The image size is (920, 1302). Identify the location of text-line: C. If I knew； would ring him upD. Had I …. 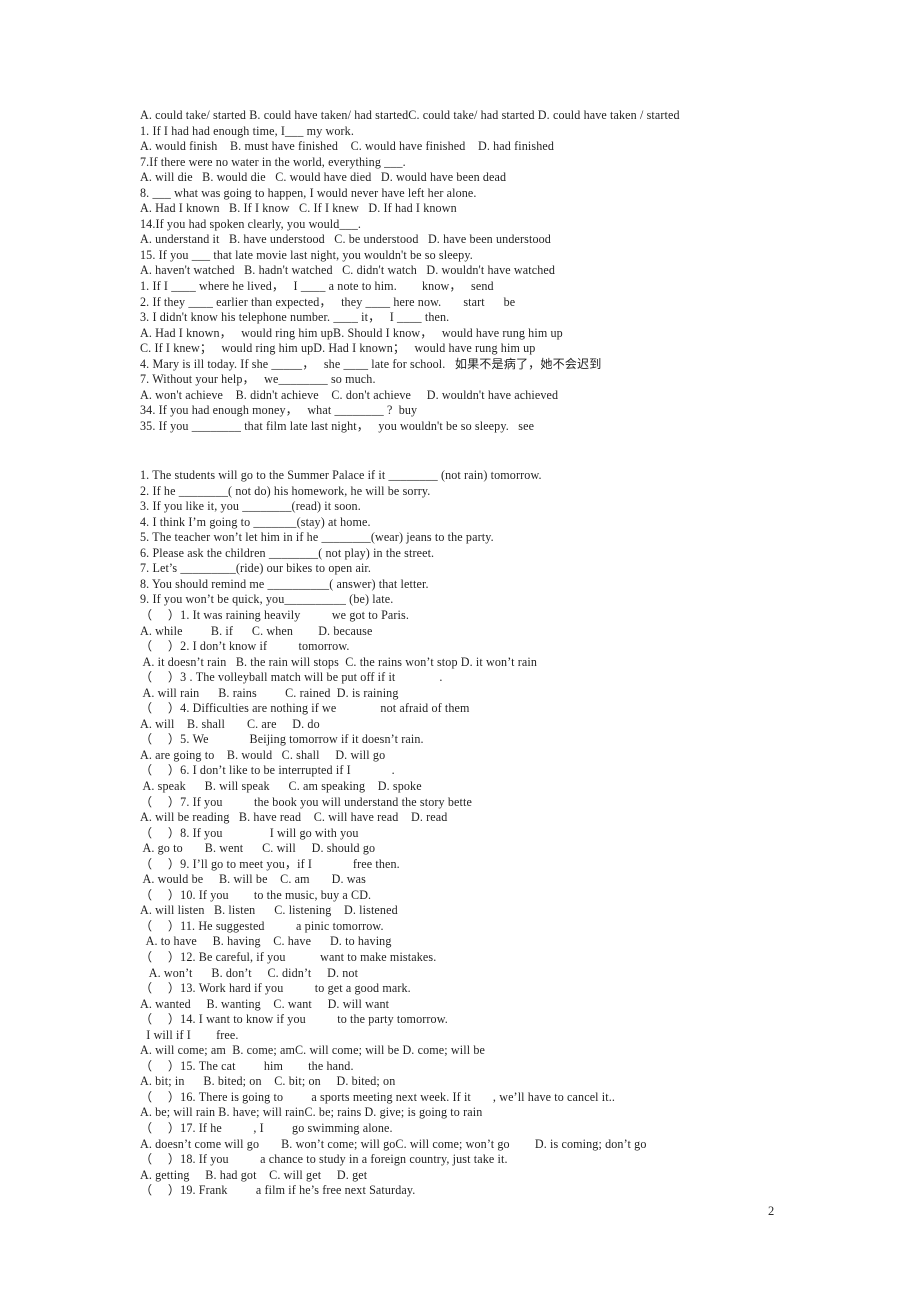
(338, 348).